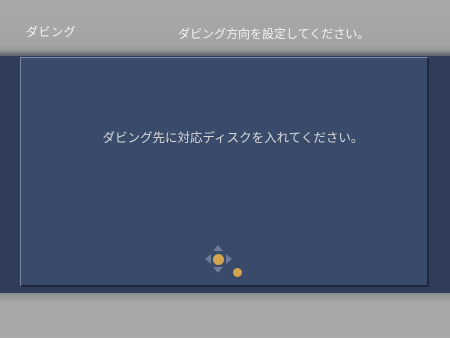 The image size is (450, 338). I want to click on header-instruction: ダビング方向を設定してください。, so click(274, 34).